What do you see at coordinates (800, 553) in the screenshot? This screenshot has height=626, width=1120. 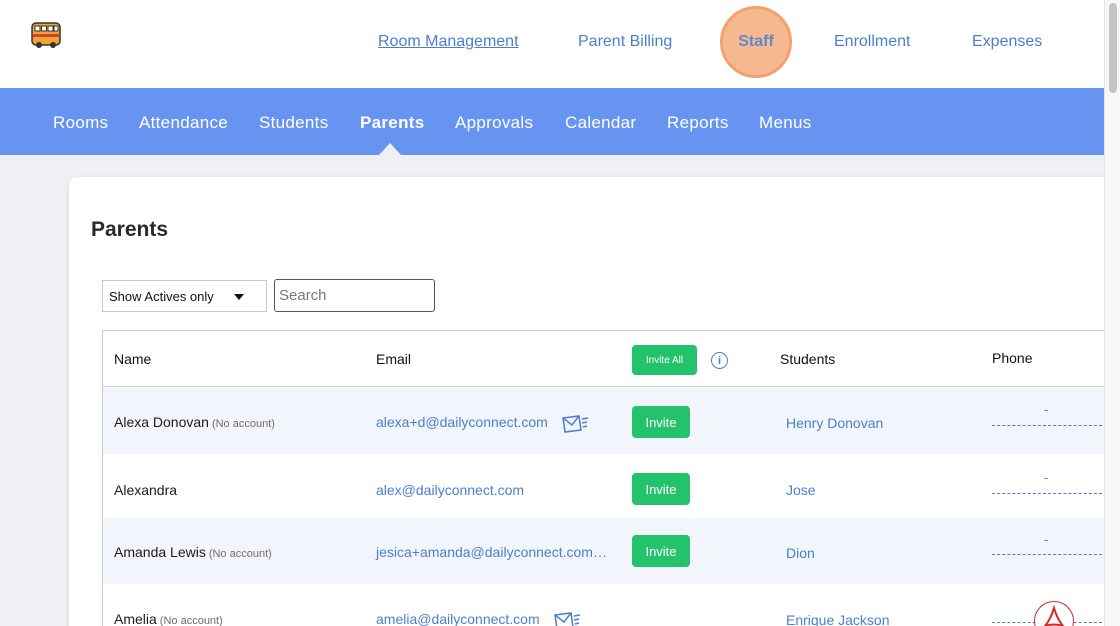 I see `student-link: Dion` at bounding box center [800, 553].